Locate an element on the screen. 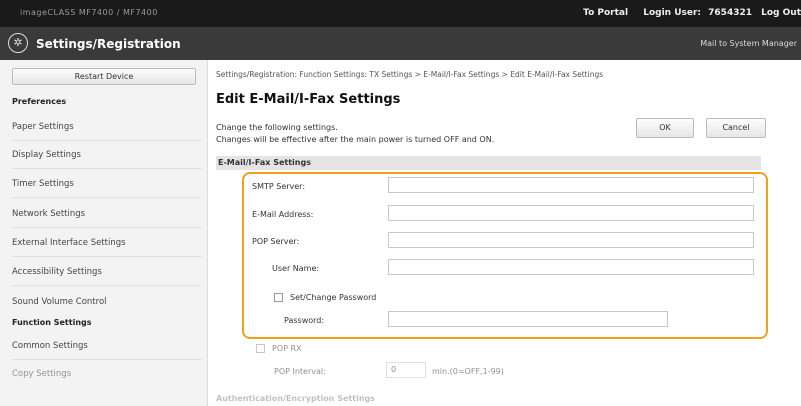 The width and height of the screenshot is (801, 406). portal-link: To Portal is located at coordinates (605, 13).